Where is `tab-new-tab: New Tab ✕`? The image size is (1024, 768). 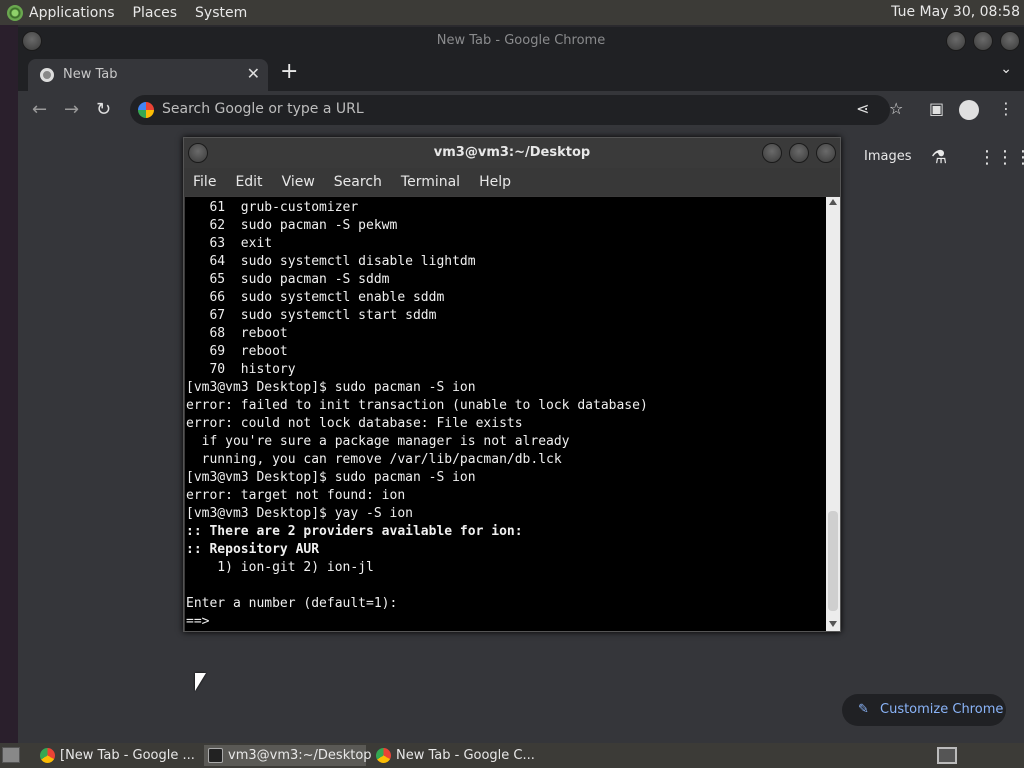 tab-new-tab: New Tab ✕ is located at coordinates (148, 75).